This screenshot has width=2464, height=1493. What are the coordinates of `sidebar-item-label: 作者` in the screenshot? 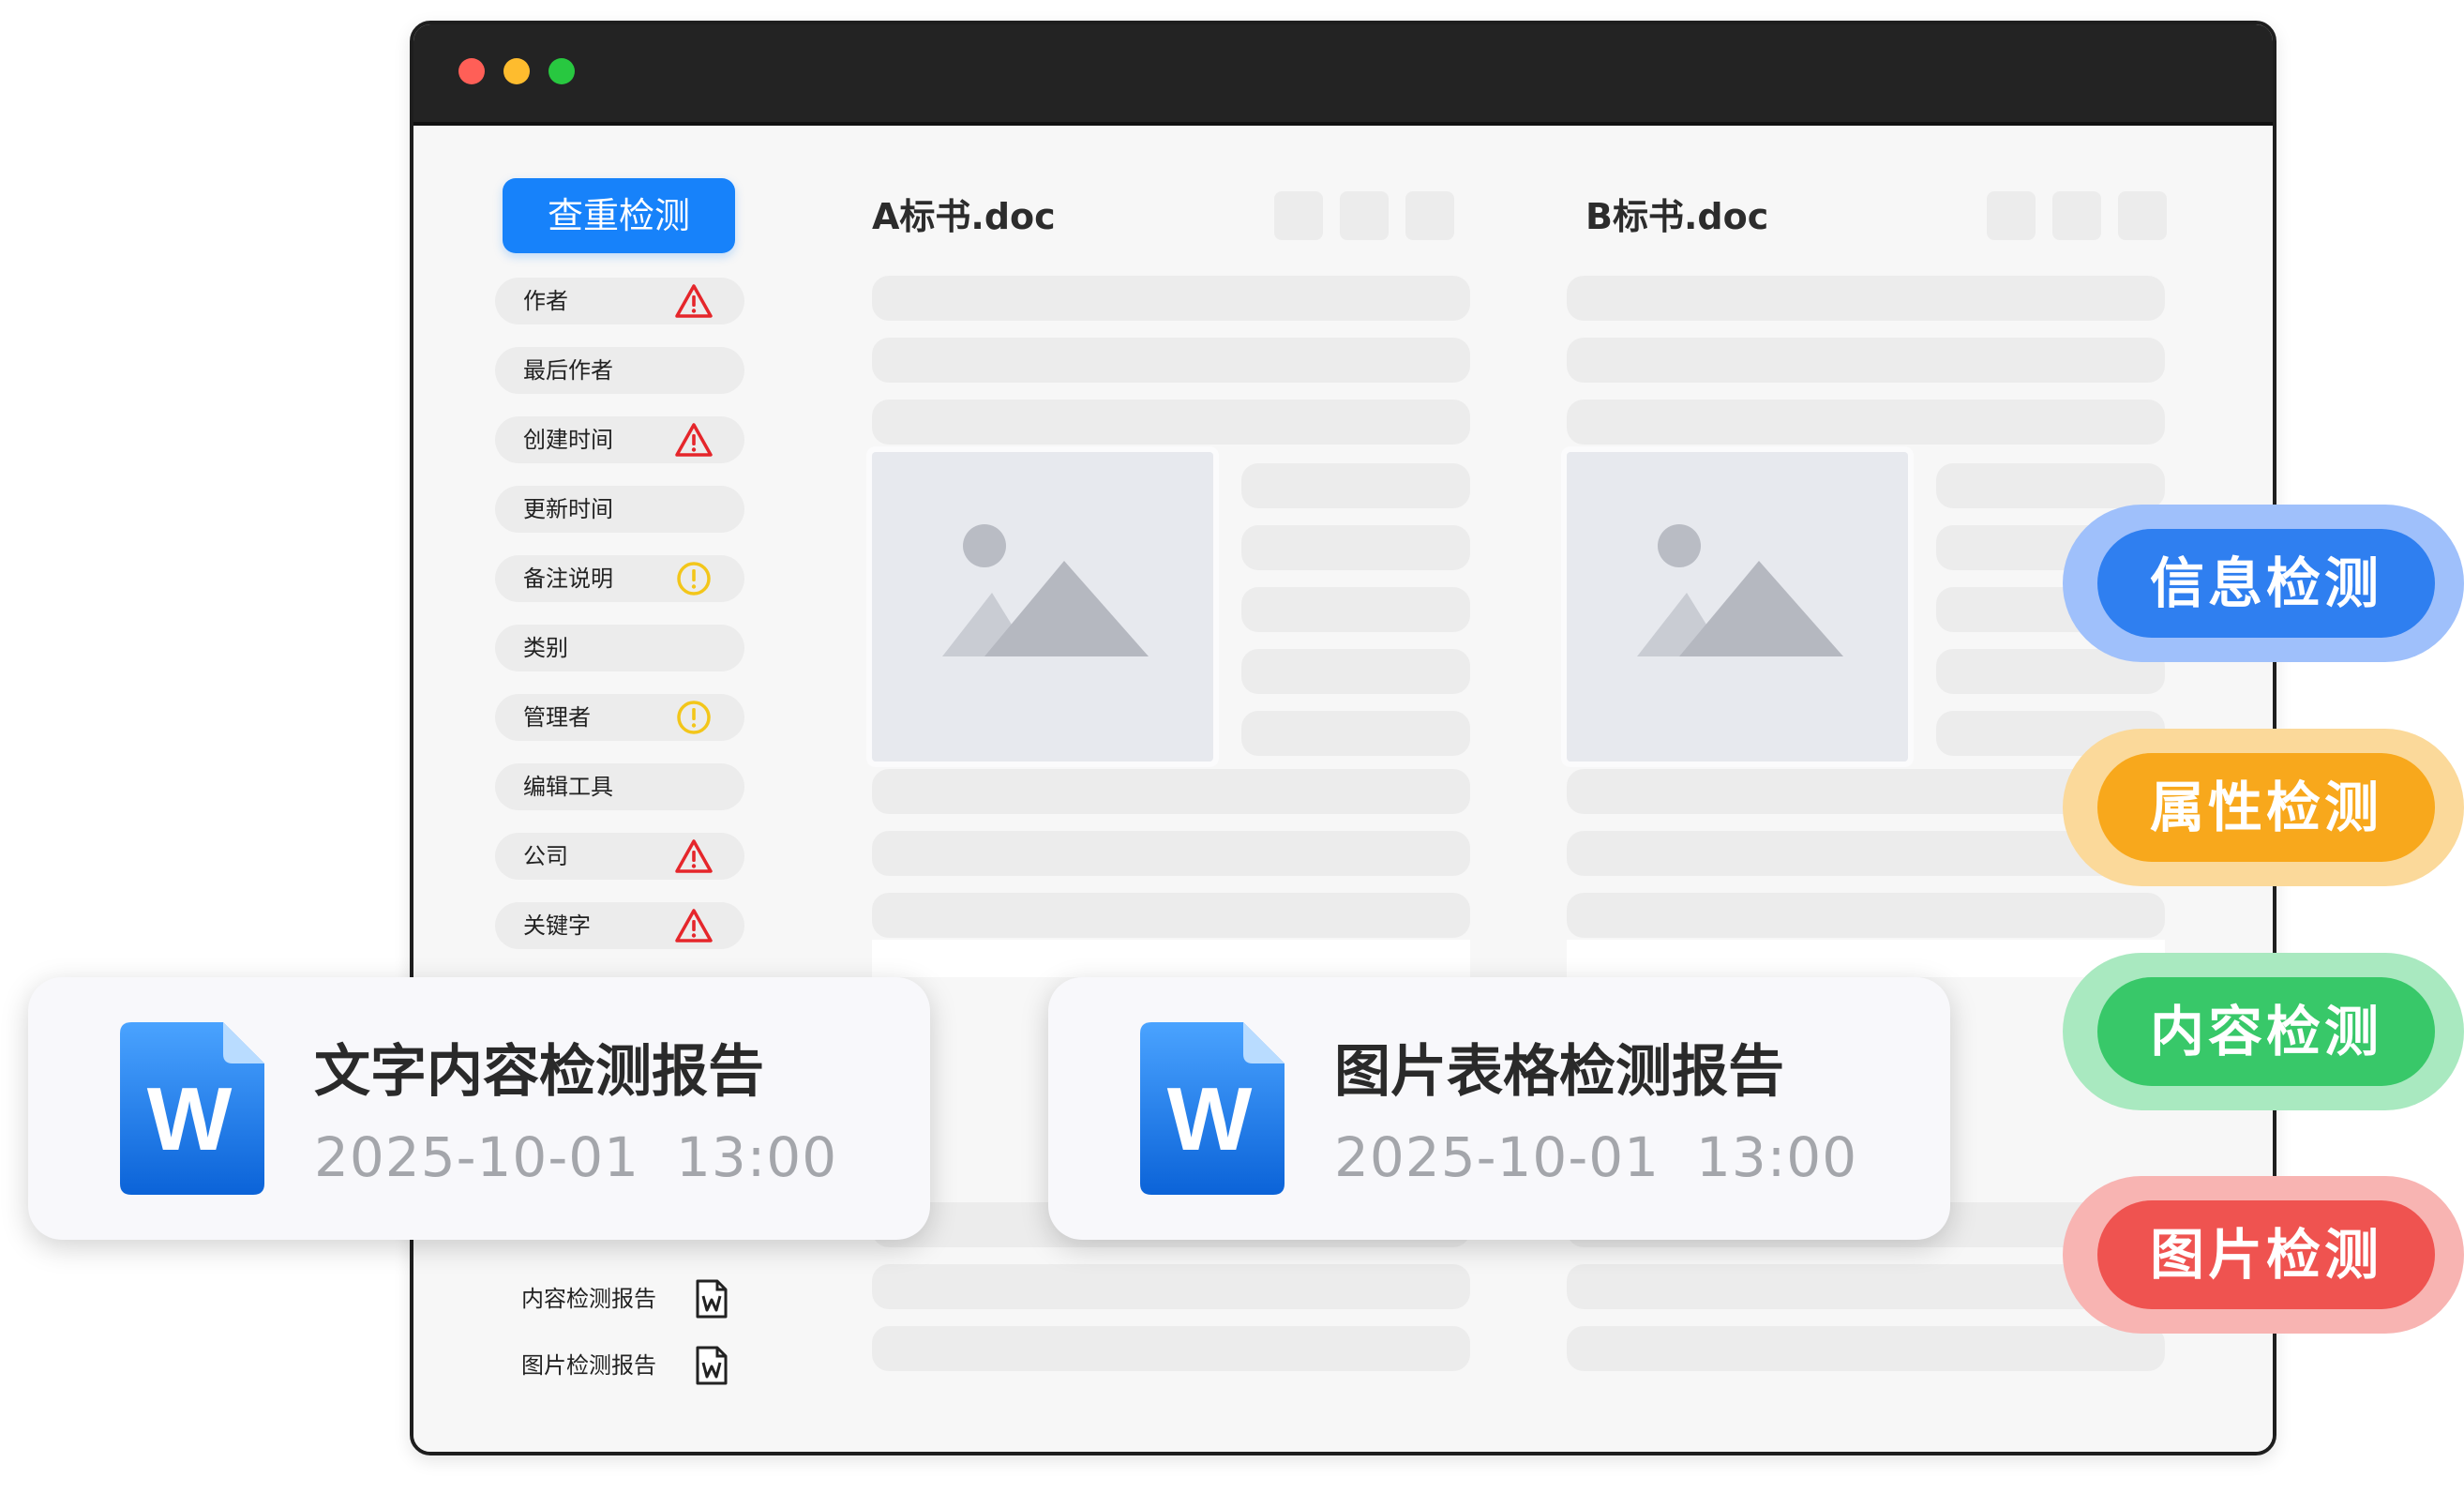 It's located at (545, 301).